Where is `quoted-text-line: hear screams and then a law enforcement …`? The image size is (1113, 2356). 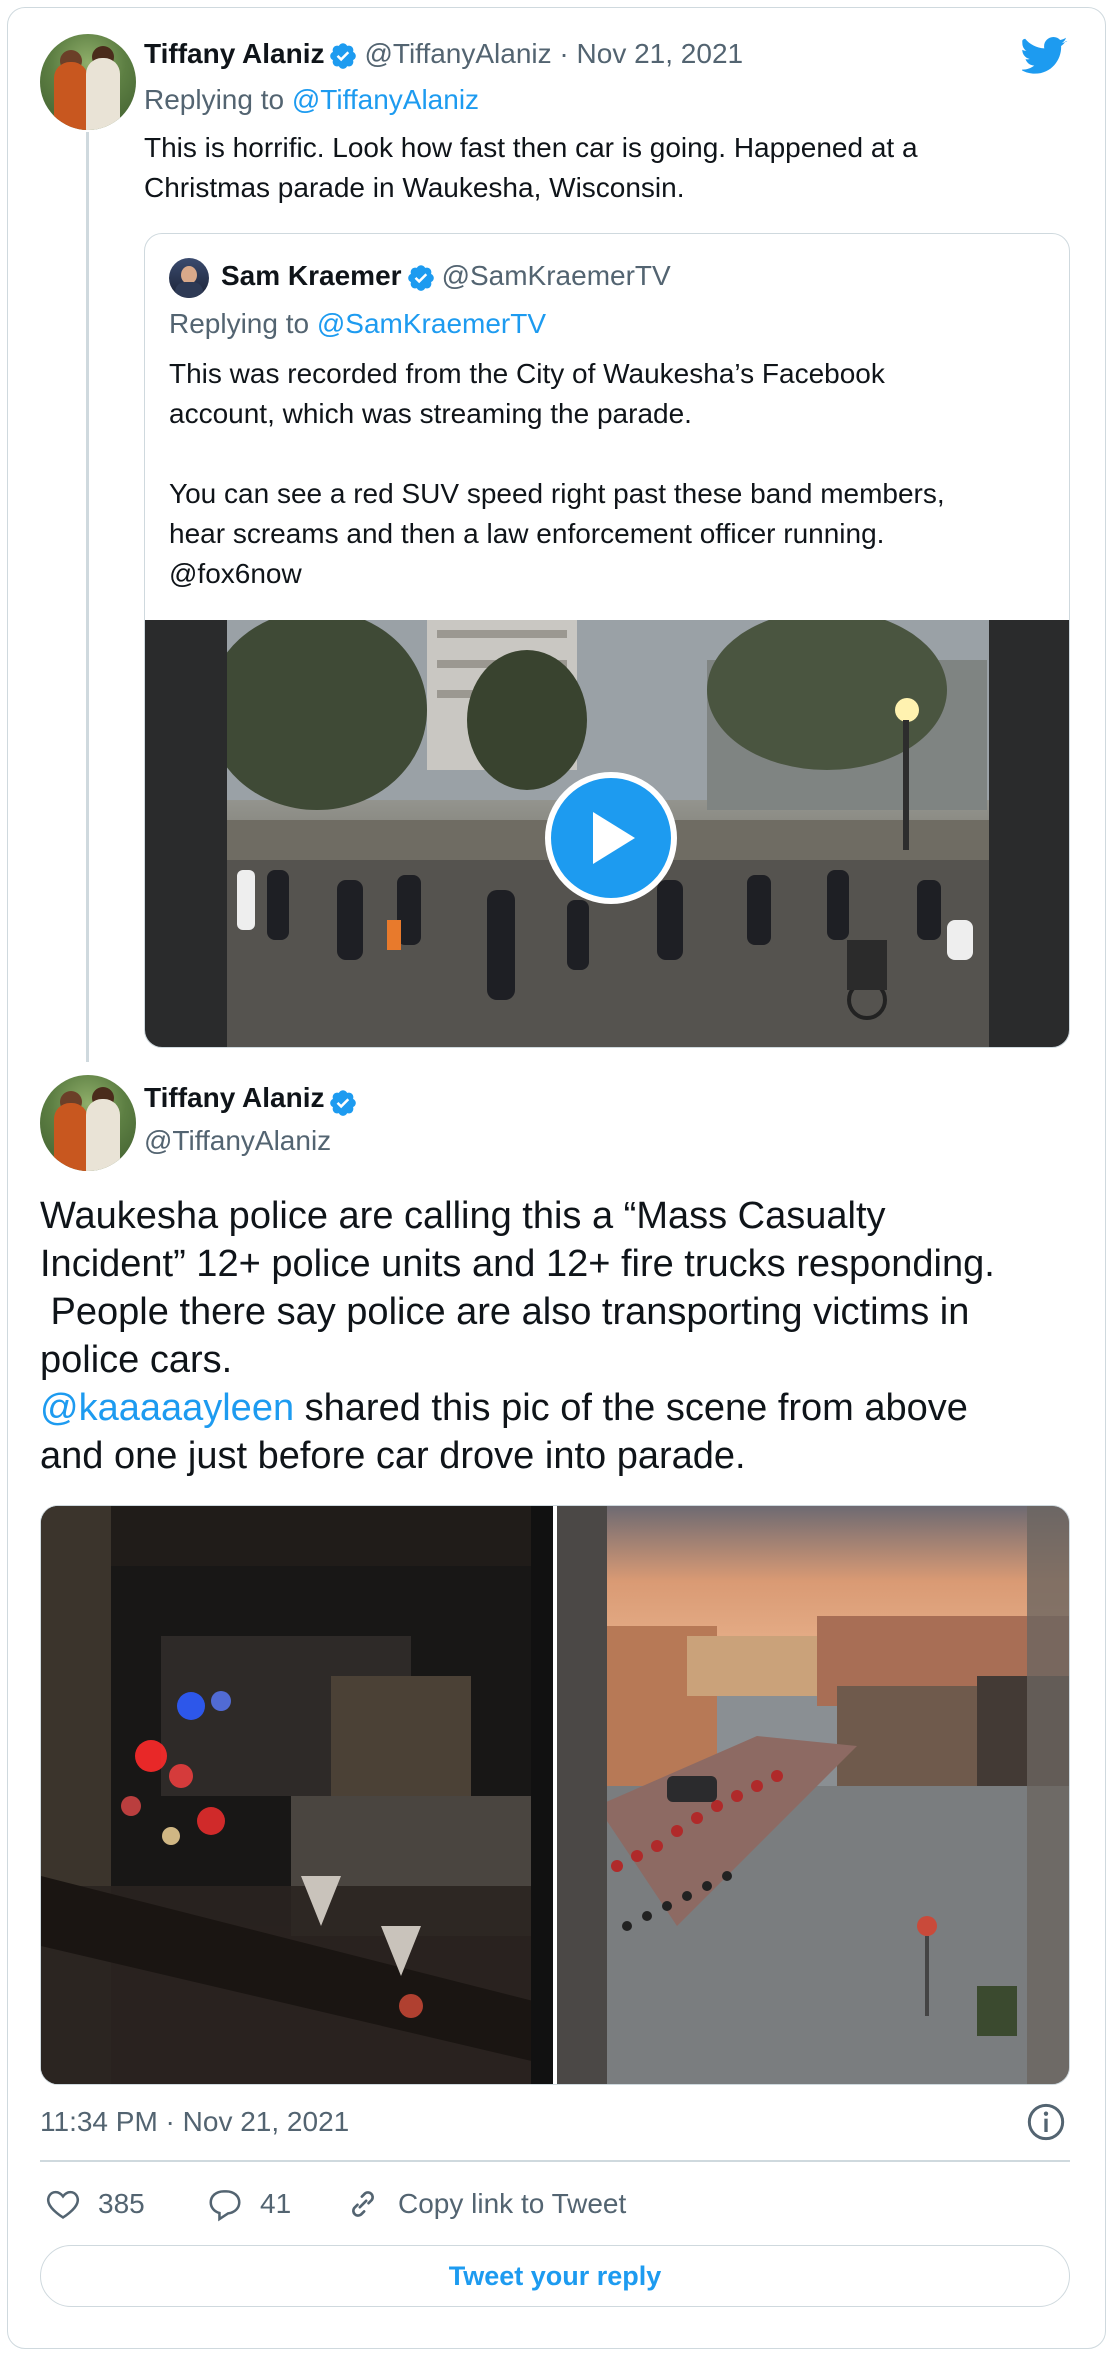
quoted-text-line: hear screams and then a law enforcement … is located at coordinates (527, 533).